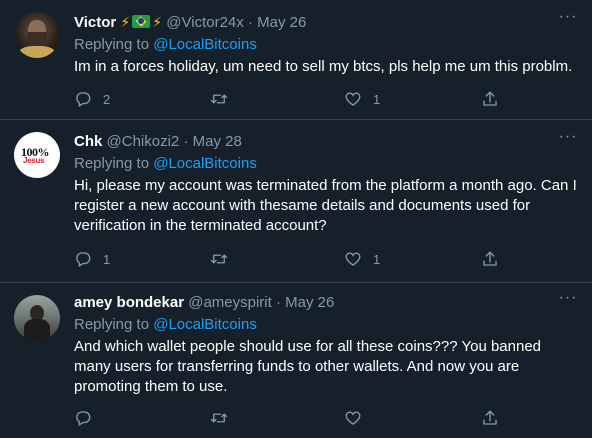 This screenshot has width=592, height=438. I want to click on reply-count: 1, so click(107, 259).